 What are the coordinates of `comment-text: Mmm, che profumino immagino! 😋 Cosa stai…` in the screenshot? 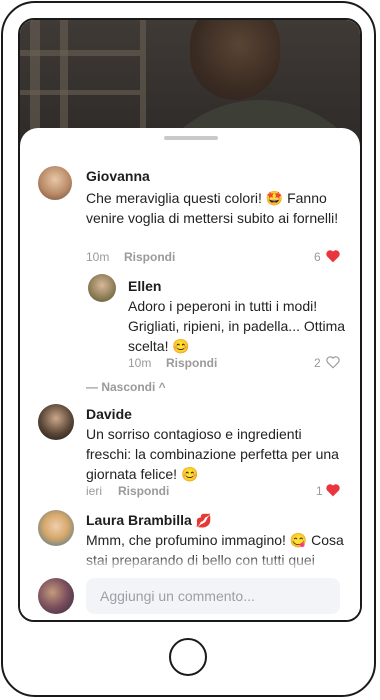 It's located at (217, 550).